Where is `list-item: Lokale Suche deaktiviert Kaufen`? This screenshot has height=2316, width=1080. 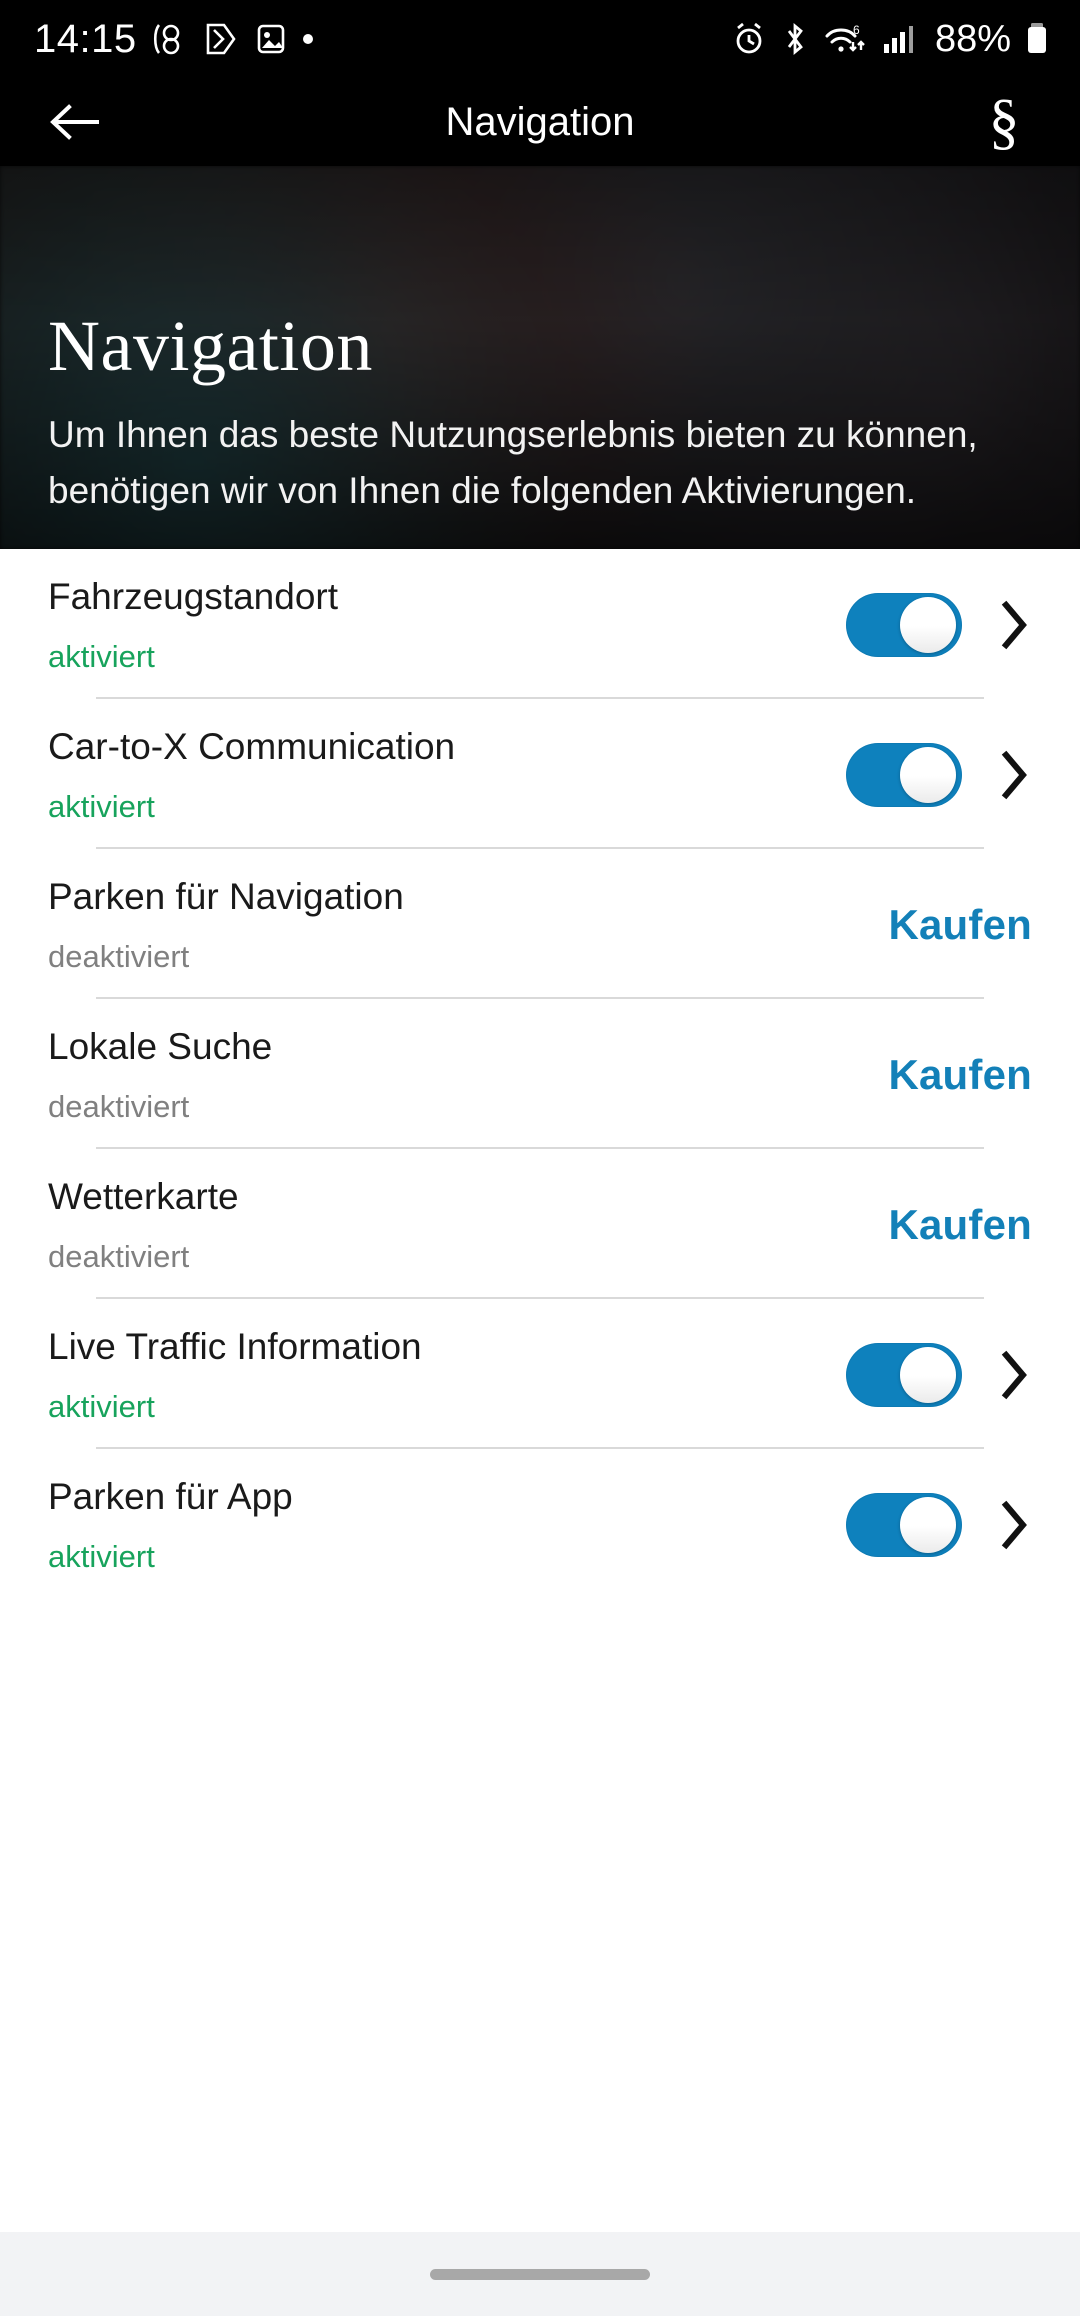 list-item: Lokale Suche deaktiviert Kaufen is located at coordinates (540, 1074).